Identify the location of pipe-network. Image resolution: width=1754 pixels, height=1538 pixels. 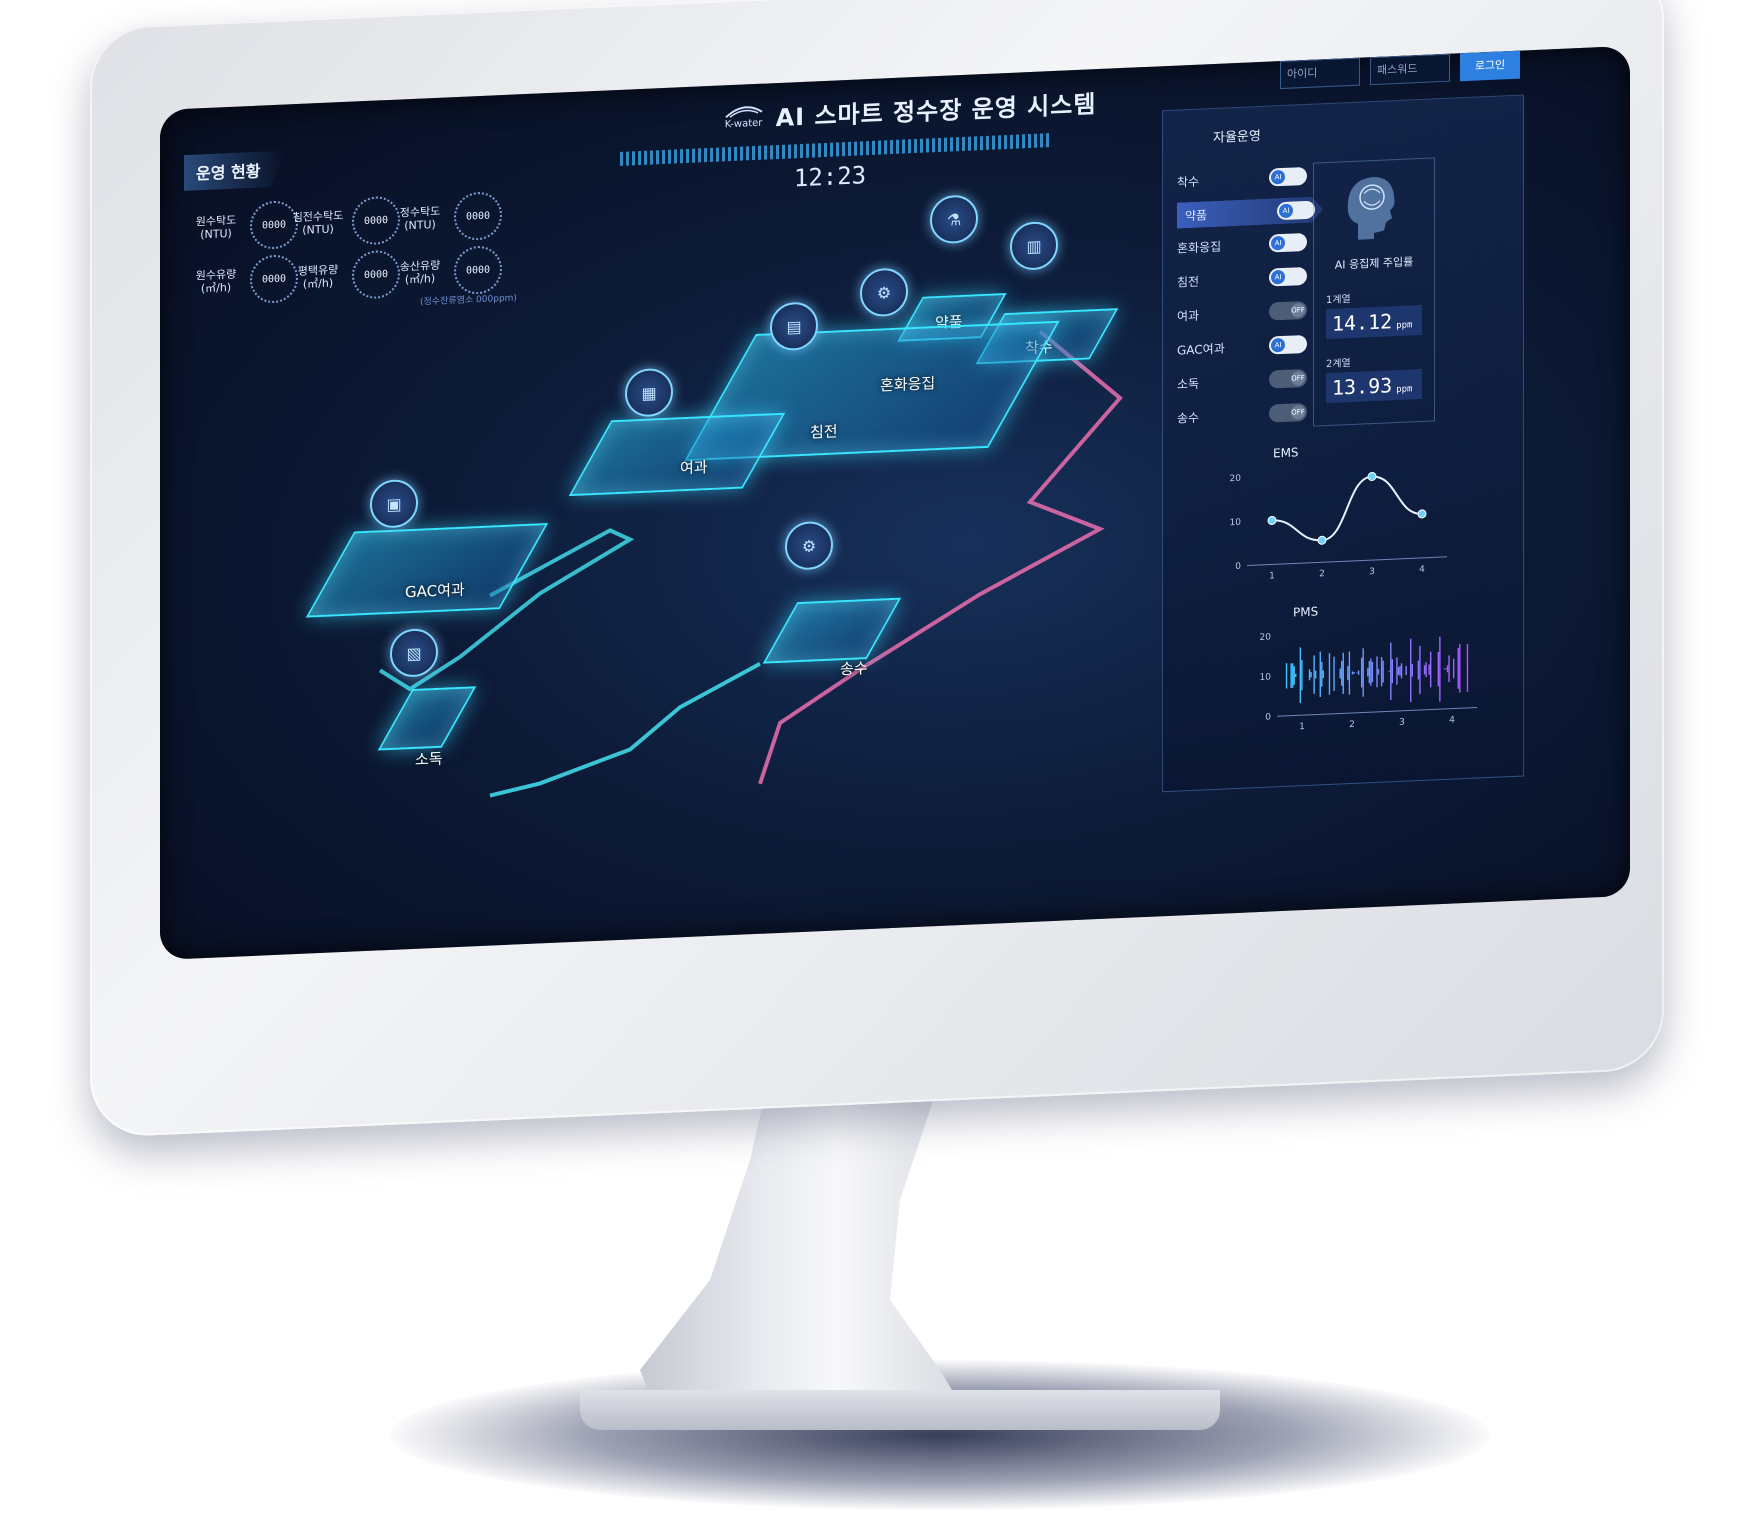
(750, 564).